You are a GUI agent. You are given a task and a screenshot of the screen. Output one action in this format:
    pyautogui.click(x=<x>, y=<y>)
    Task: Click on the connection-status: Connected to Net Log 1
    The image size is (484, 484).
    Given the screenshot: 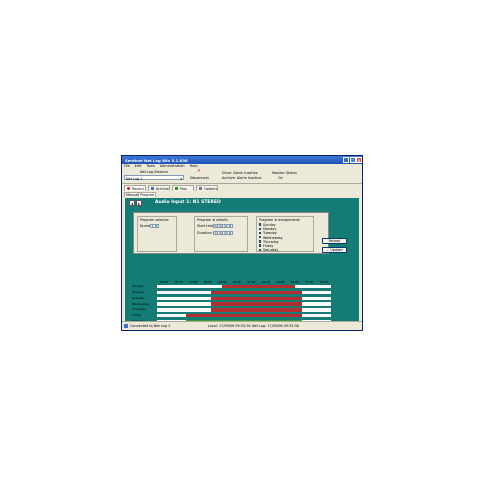 What is the action you would take?
    pyautogui.click(x=150, y=326)
    